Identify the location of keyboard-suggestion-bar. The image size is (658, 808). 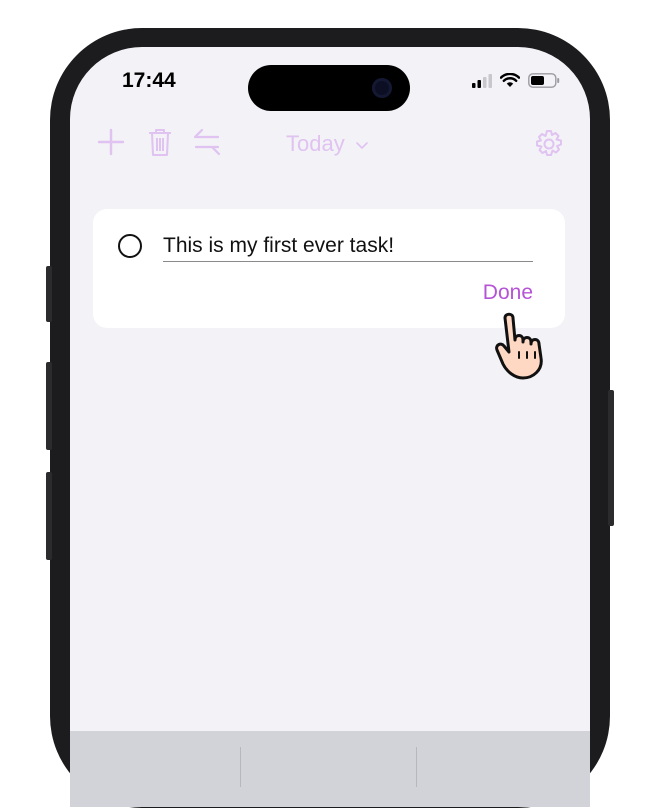
(330, 769).